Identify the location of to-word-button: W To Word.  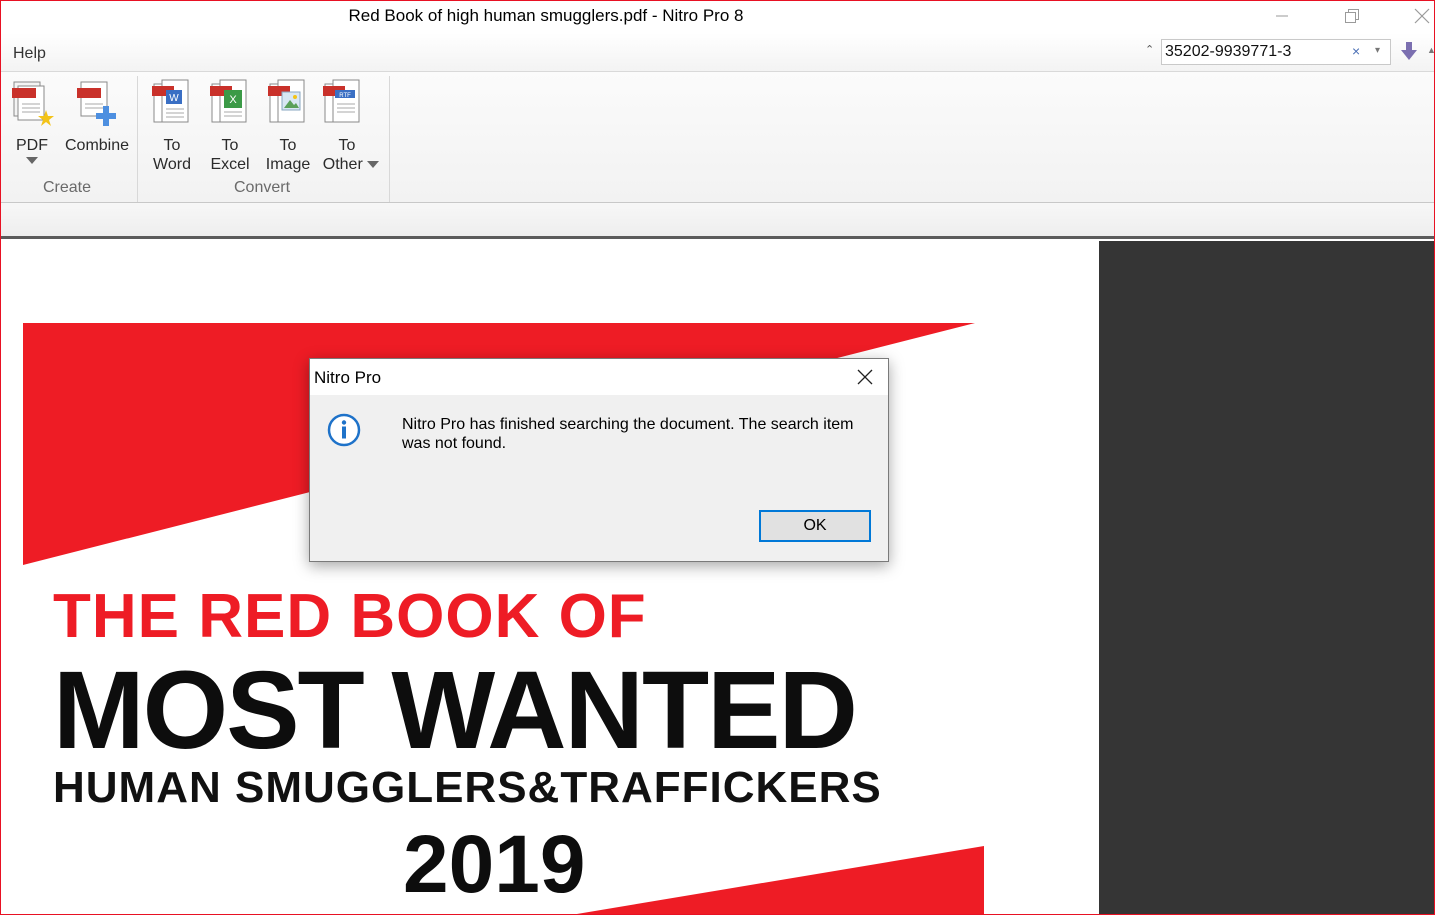
(172, 126).